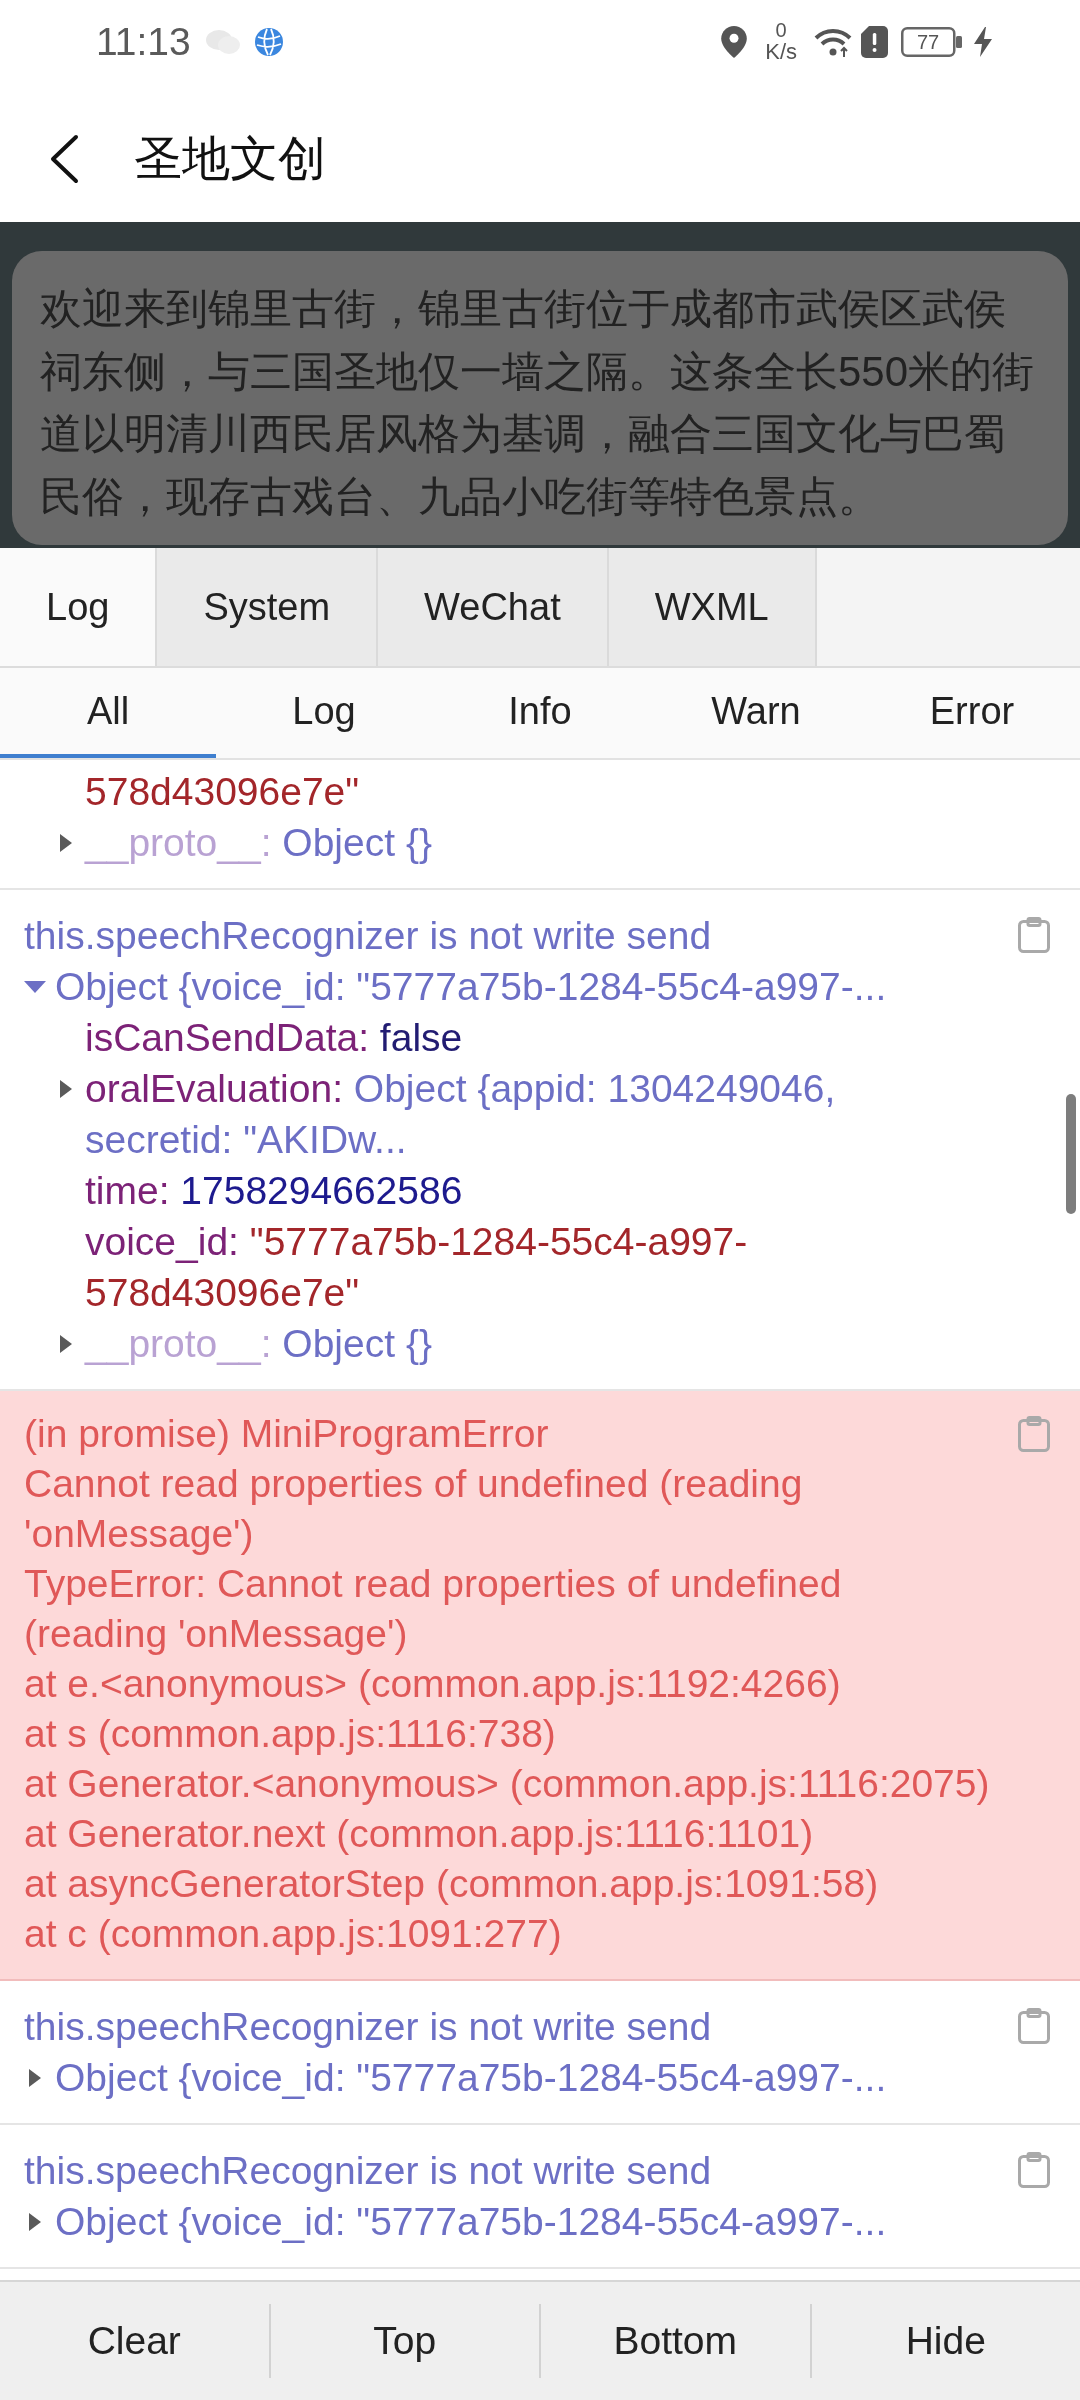 This screenshot has height=2400, width=1080. I want to click on property-value: 578d43096e7e", so click(222, 792).